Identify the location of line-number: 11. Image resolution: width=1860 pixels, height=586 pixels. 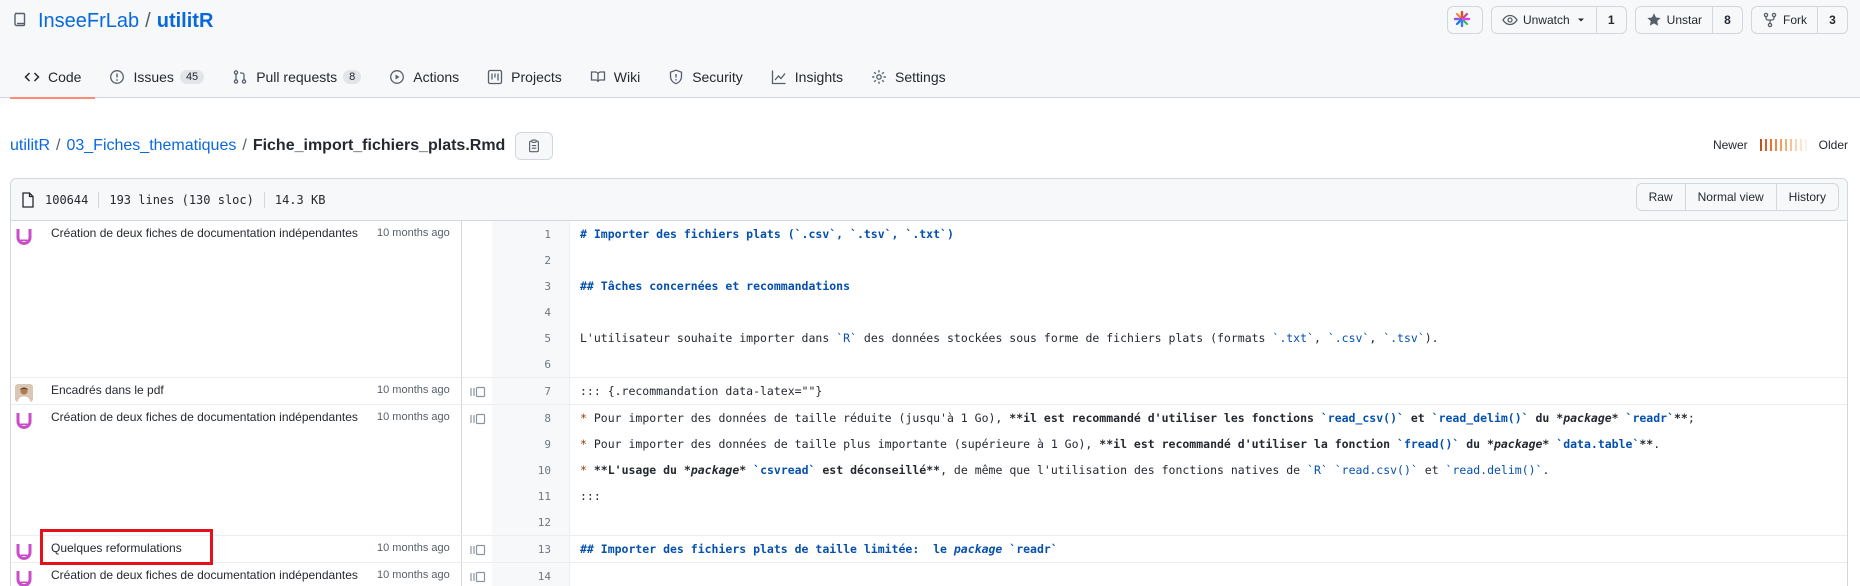
(531, 496).